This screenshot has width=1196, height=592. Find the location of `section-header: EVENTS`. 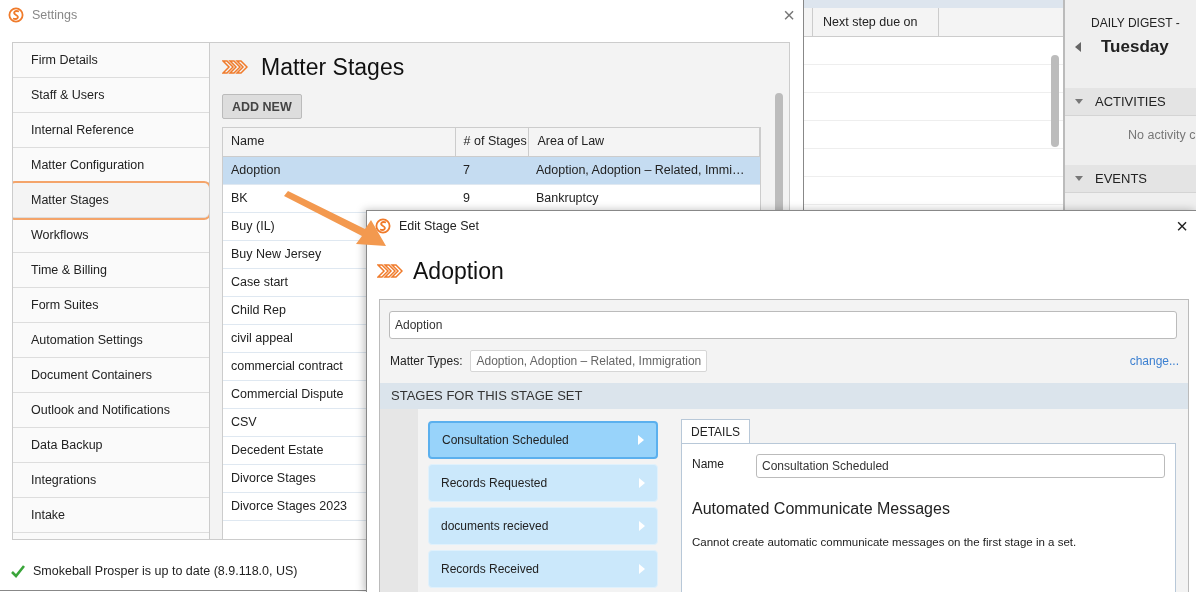

section-header: EVENTS is located at coordinates (1130, 179).